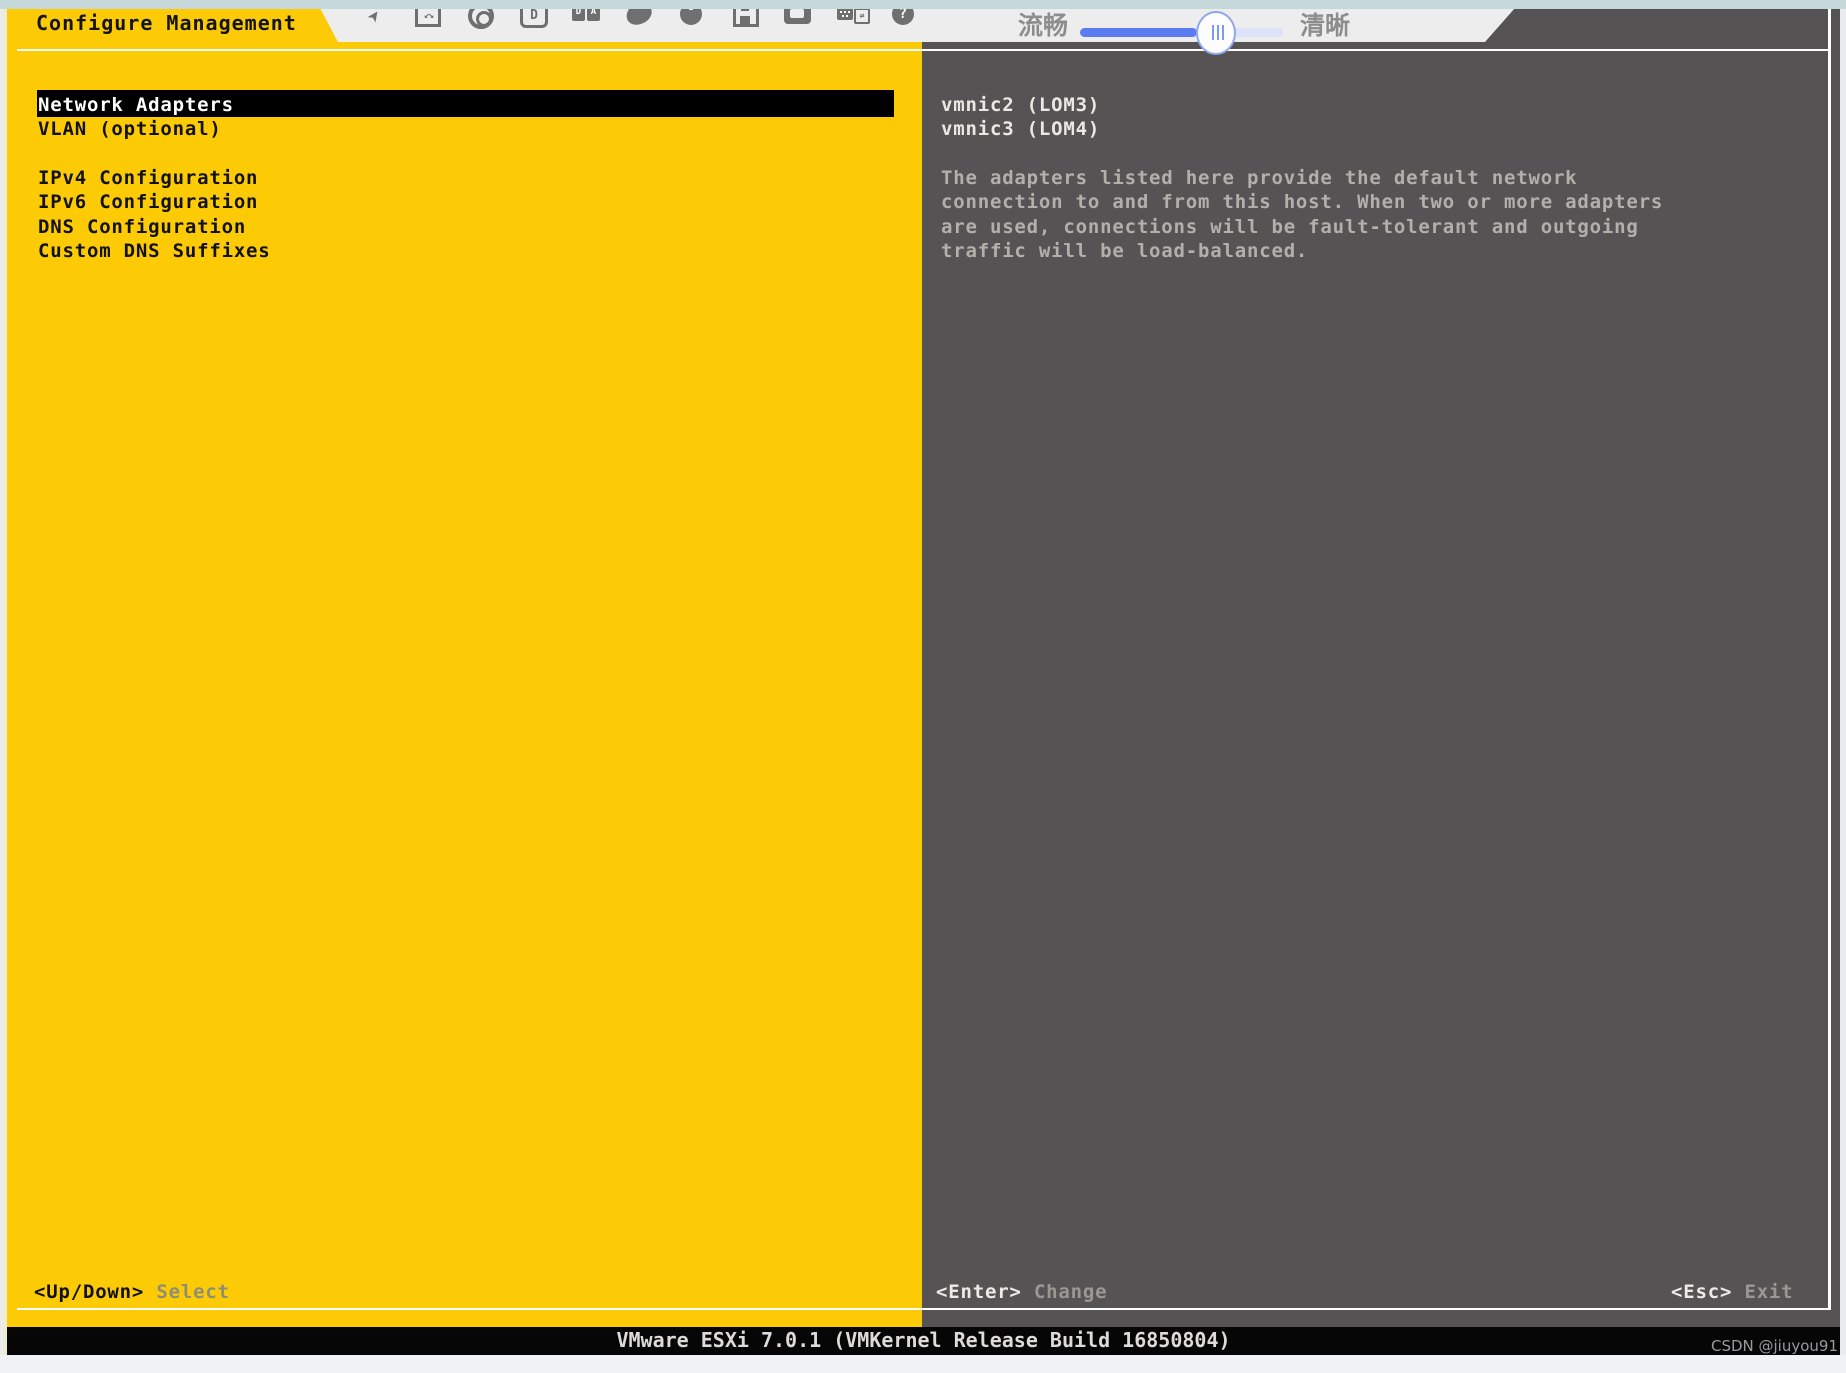 This screenshot has width=1846, height=1373. Describe the element at coordinates (979, 1292) in the screenshot. I see `hint-key: <Enter>` at that location.